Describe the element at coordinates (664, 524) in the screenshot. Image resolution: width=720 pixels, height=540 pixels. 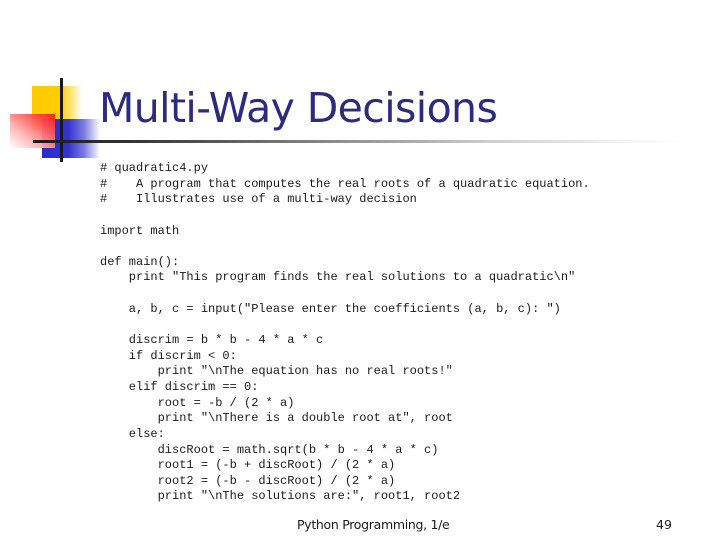
I see `slide-page-number: 49` at that location.